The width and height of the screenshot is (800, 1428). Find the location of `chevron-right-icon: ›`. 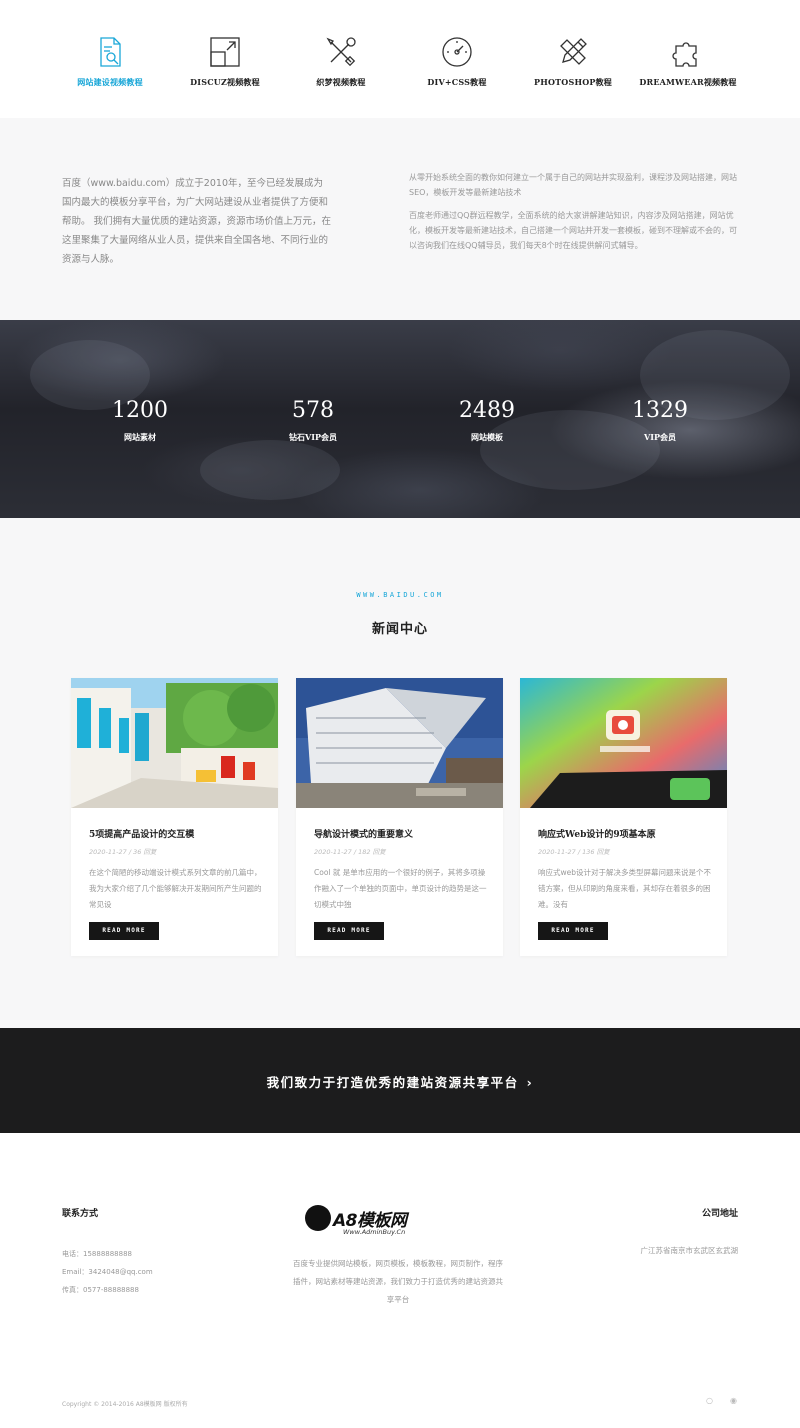

chevron-right-icon: › is located at coordinates (530, 1082).